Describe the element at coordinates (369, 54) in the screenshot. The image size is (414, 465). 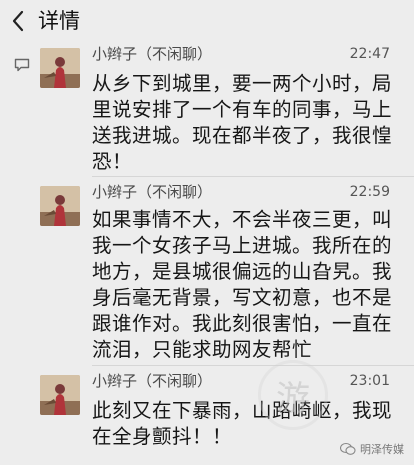
I see `message-time: 22:47` at that location.